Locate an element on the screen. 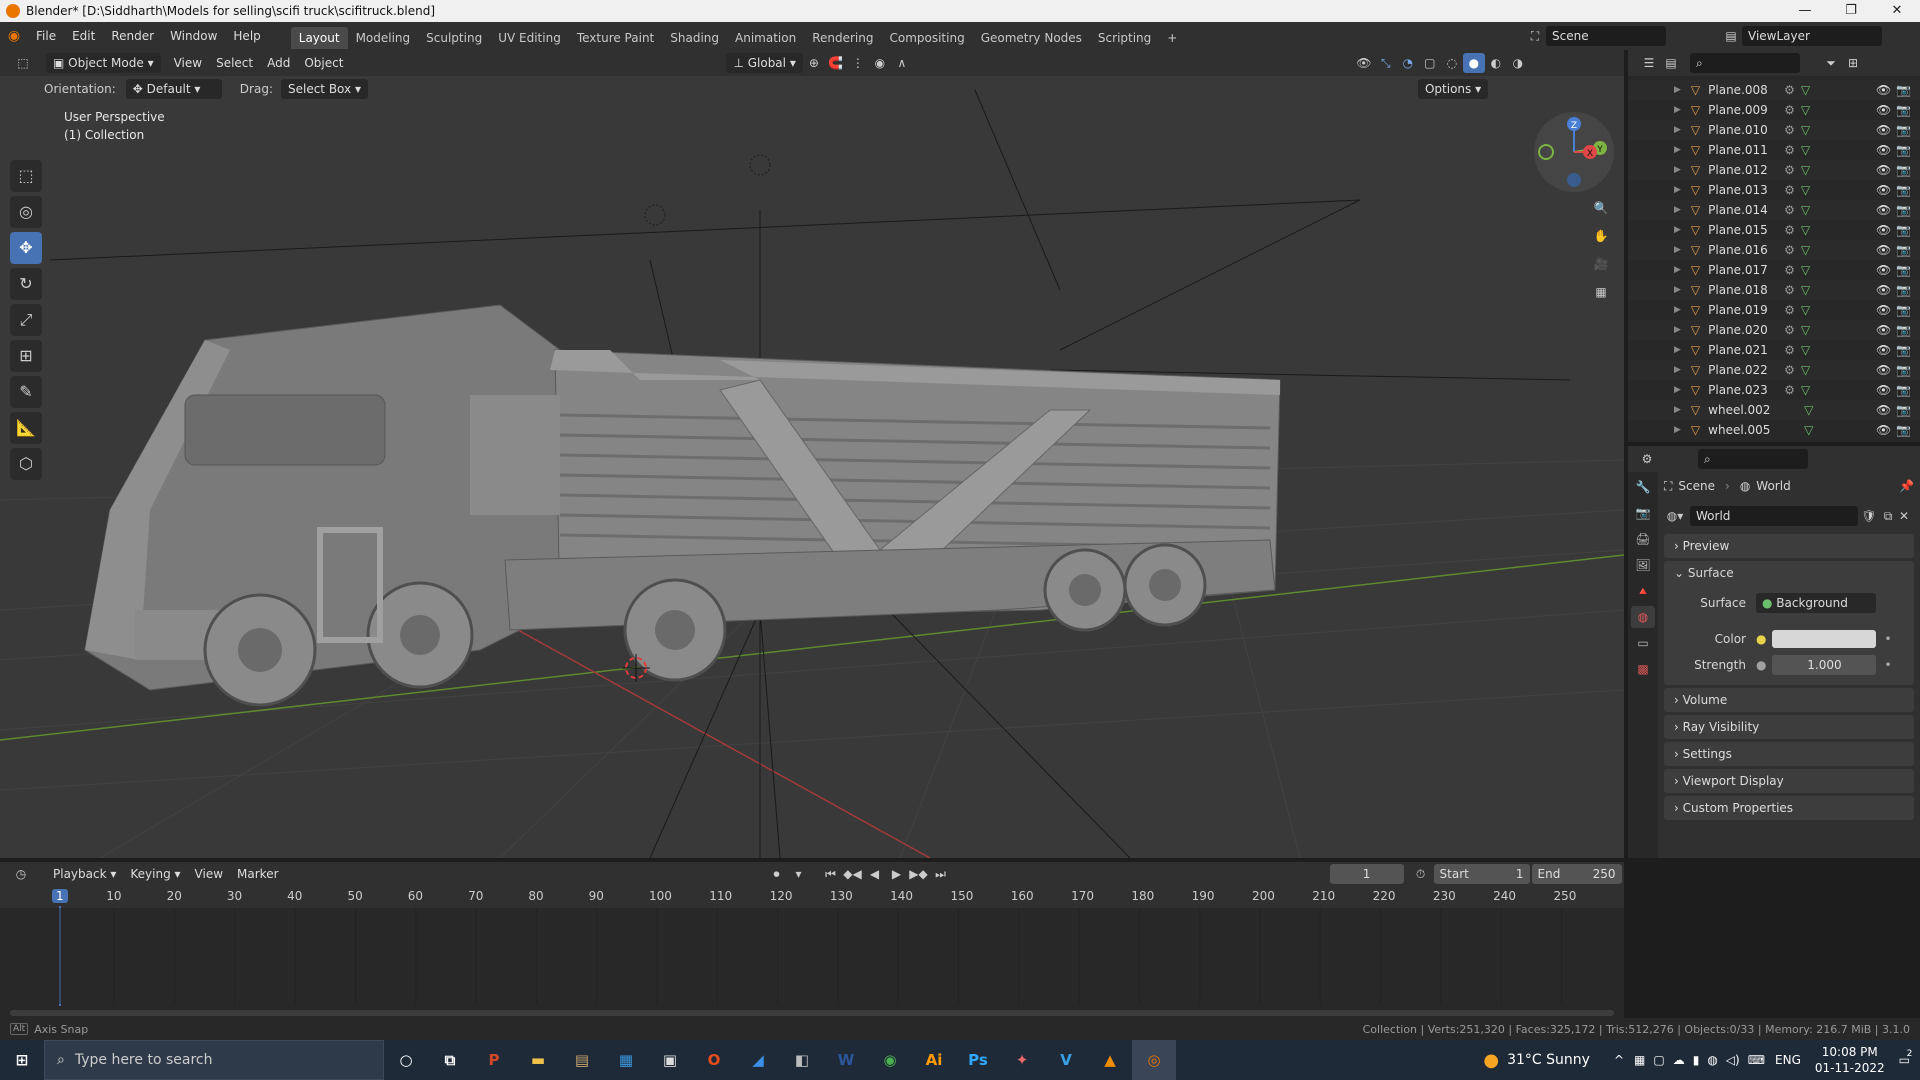  prev-keyframe-icon: ◆◀ is located at coordinates (853, 874).